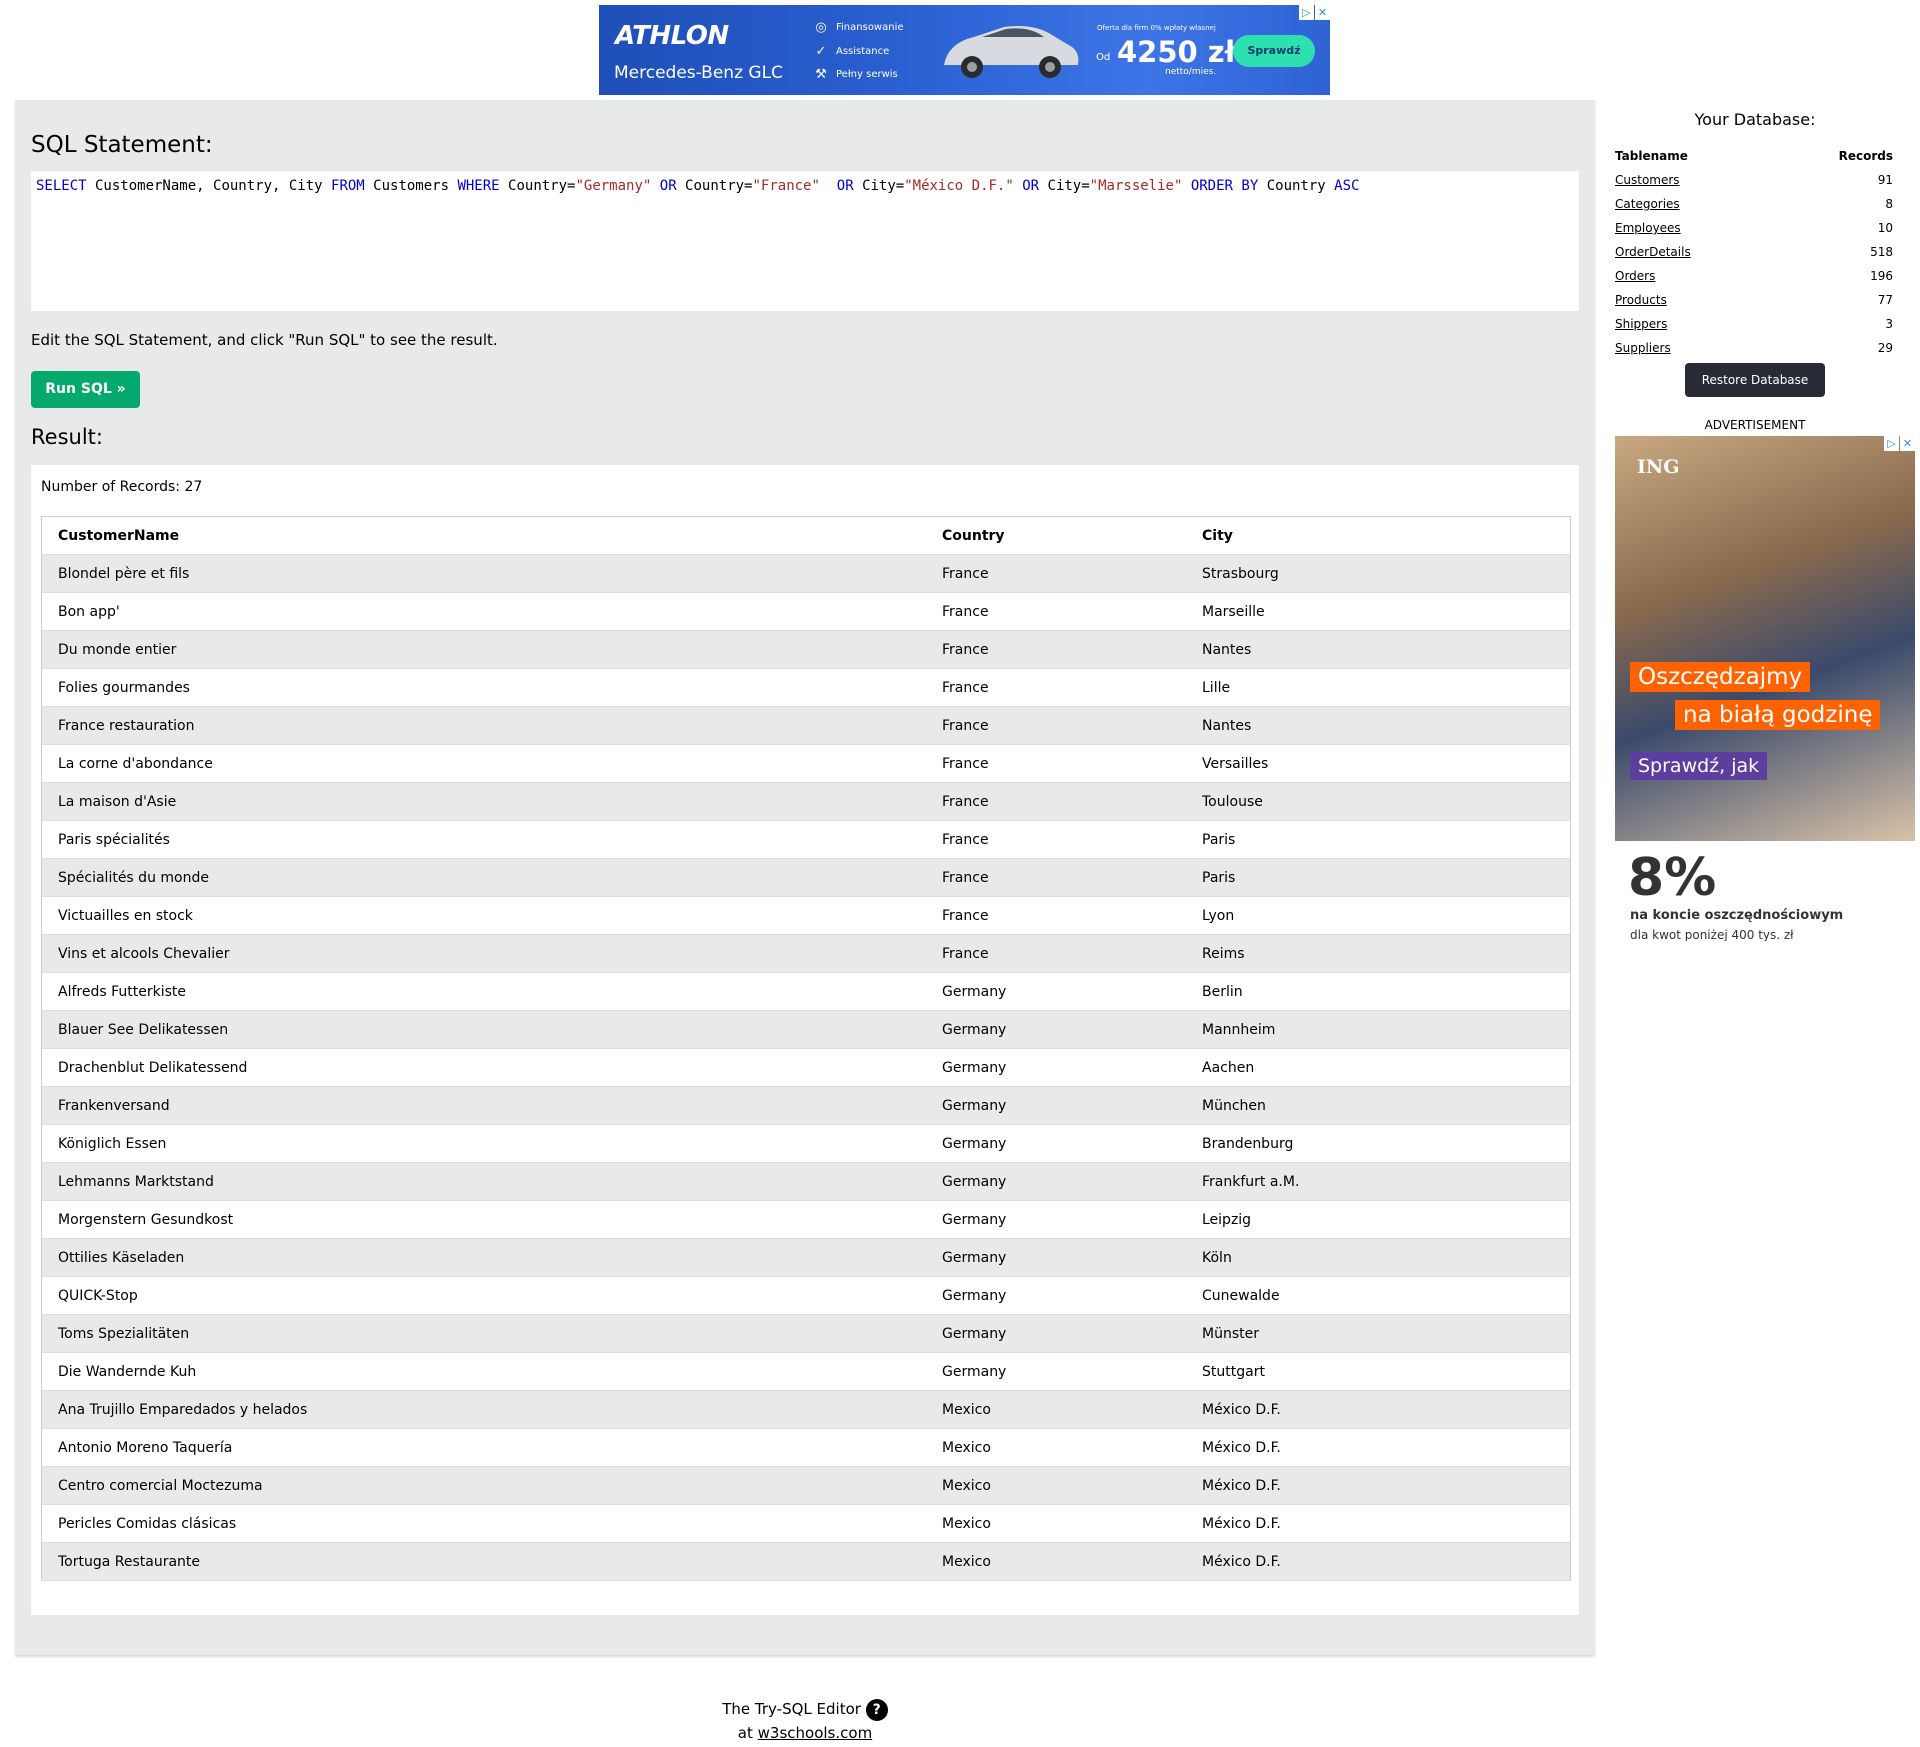 The width and height of the screenshot is (1920, 1747). I want to click on database-table-row: Categories 8, so click(1754, 204).